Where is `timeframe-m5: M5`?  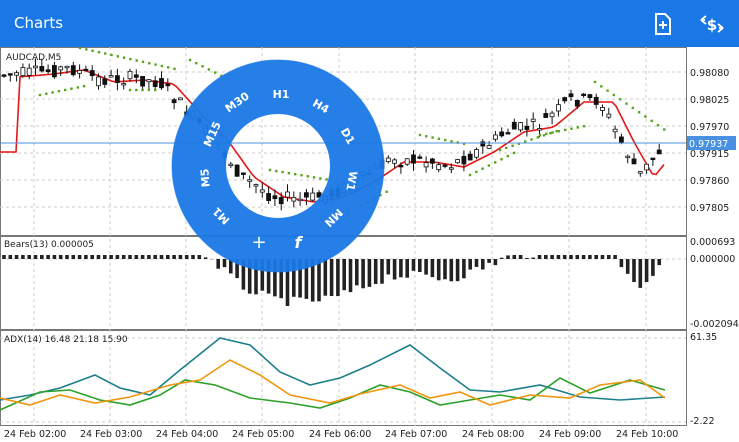 timeframe-m5: M5 is located at coordinates (205, 178).